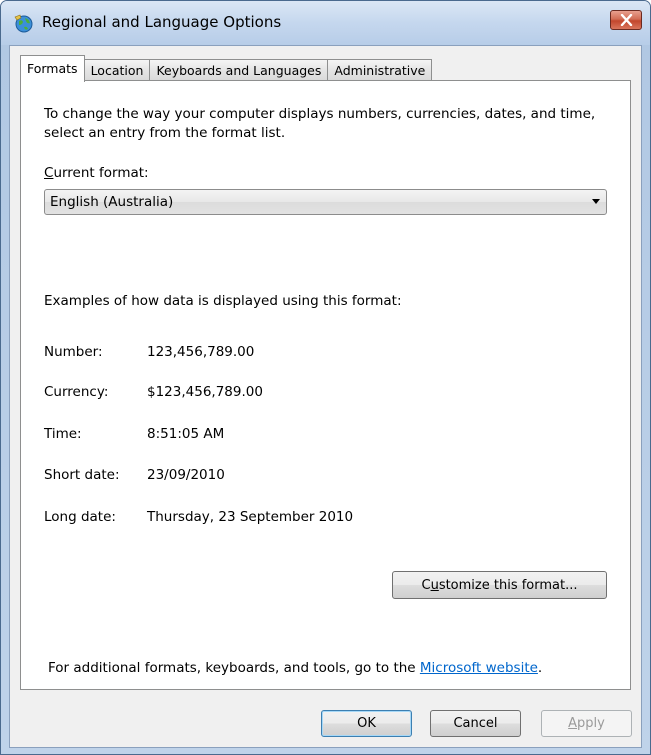  What do you see at coordinates (63, 434) in the screenshot?
I see `example-label-time: Time:` at bounding box center [63, 434].